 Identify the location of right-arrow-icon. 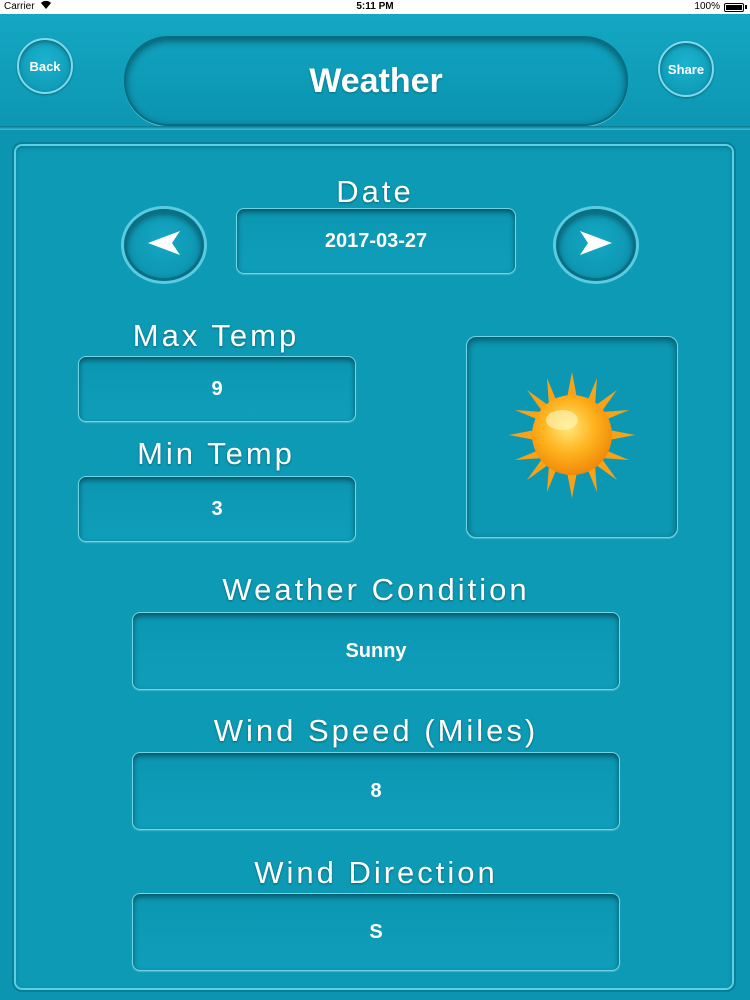
(596, 245).